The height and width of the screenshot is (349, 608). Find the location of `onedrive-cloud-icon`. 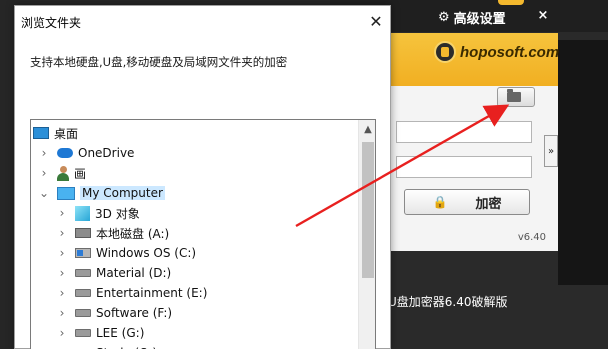

onedrive-cloud-icon is located at coordinates (65, 153).